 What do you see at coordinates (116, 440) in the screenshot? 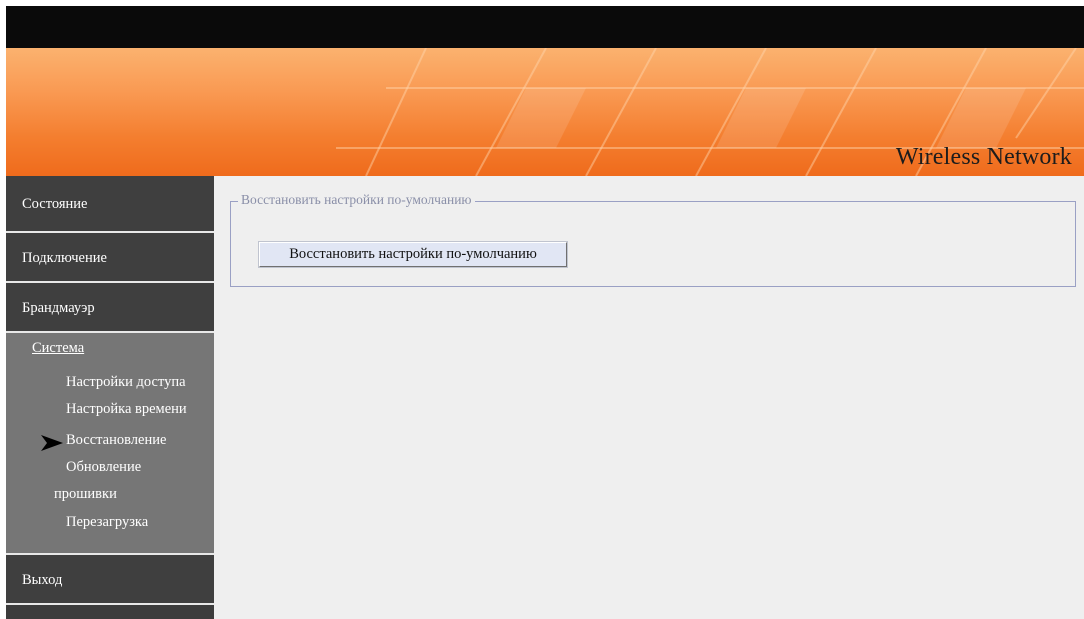
I see `sidebar-subitem-restore: Восстановление` at bounding box center [116, 440].